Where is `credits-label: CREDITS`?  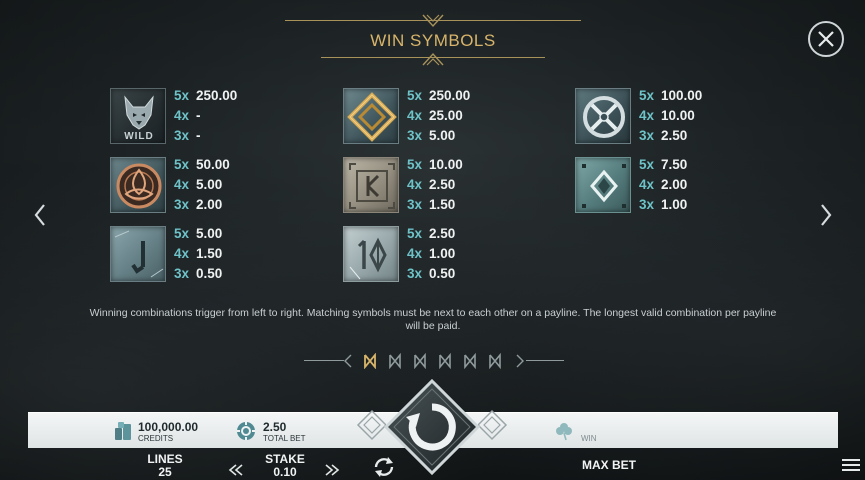 credits-label: CREDITS is located at coordinates (156, 438).